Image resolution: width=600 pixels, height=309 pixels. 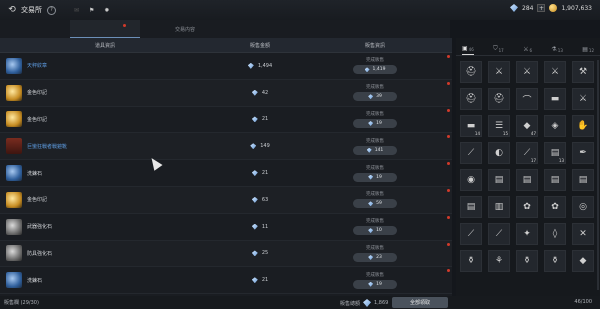 I want to click on inventory-slot: ✒, so click(x=583, y=153).